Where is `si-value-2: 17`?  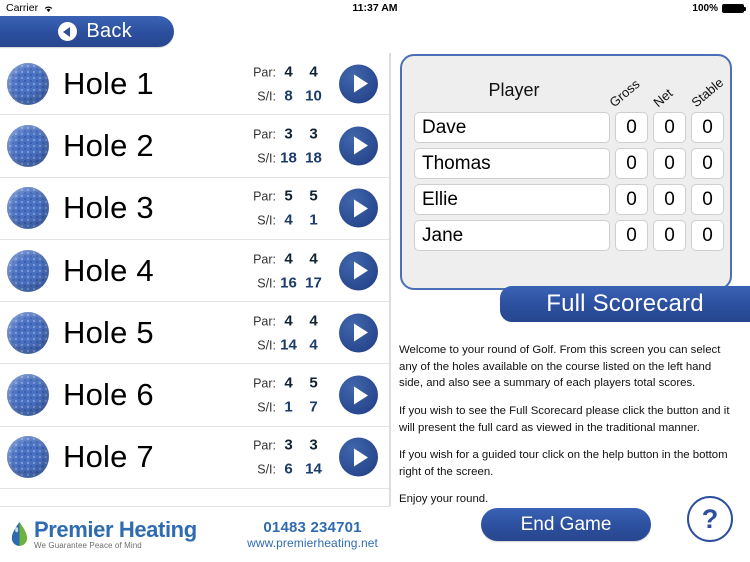 si-value-2: 17 is located at coordinates (313, 283).